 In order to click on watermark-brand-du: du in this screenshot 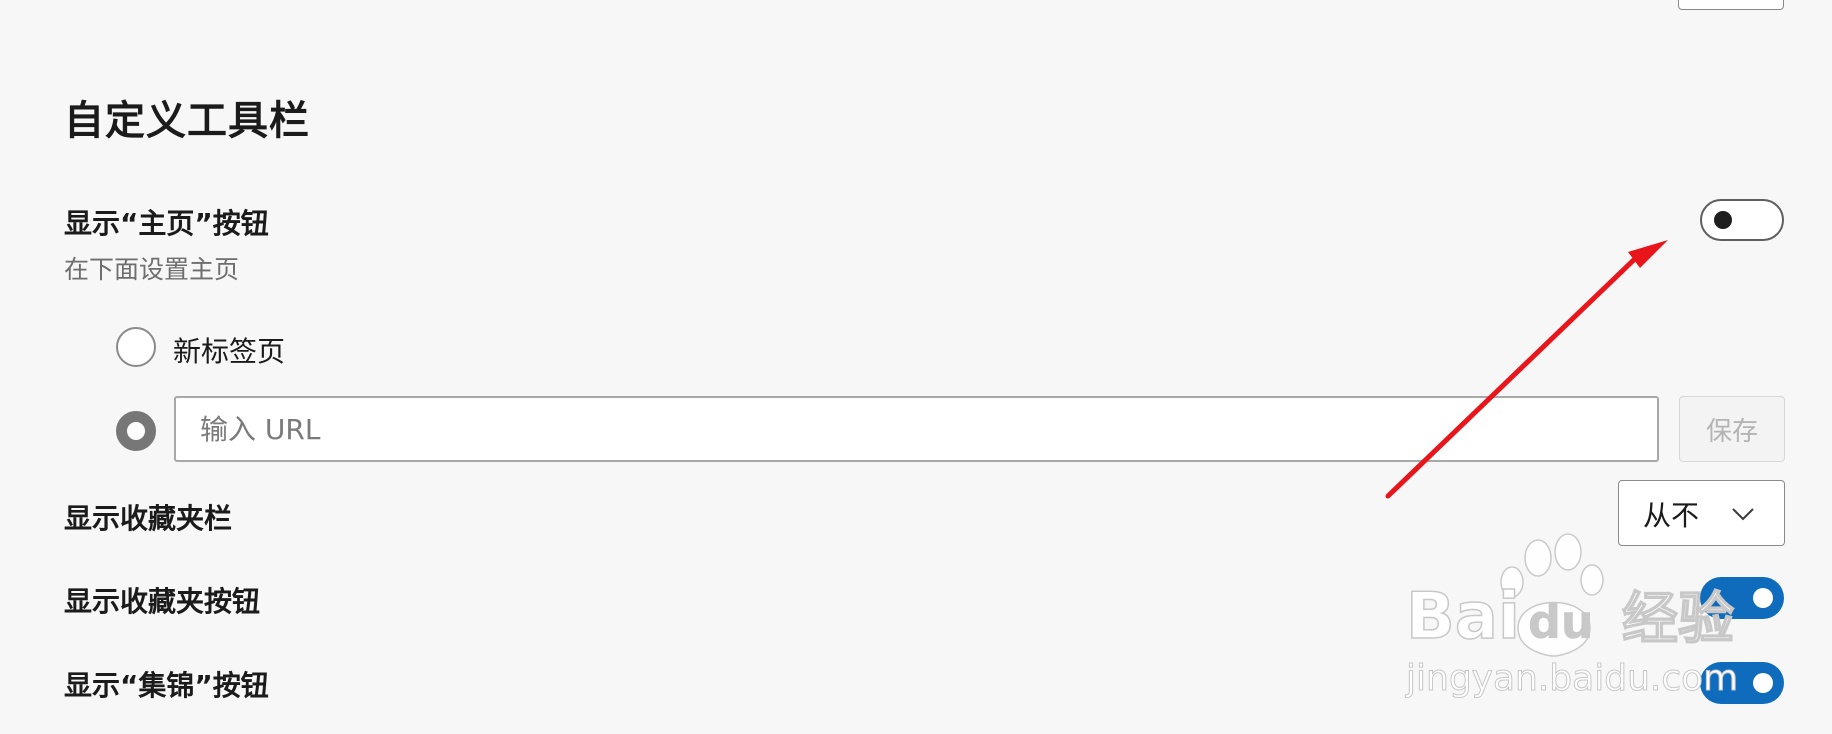, I will do `click(1561, 622)`.